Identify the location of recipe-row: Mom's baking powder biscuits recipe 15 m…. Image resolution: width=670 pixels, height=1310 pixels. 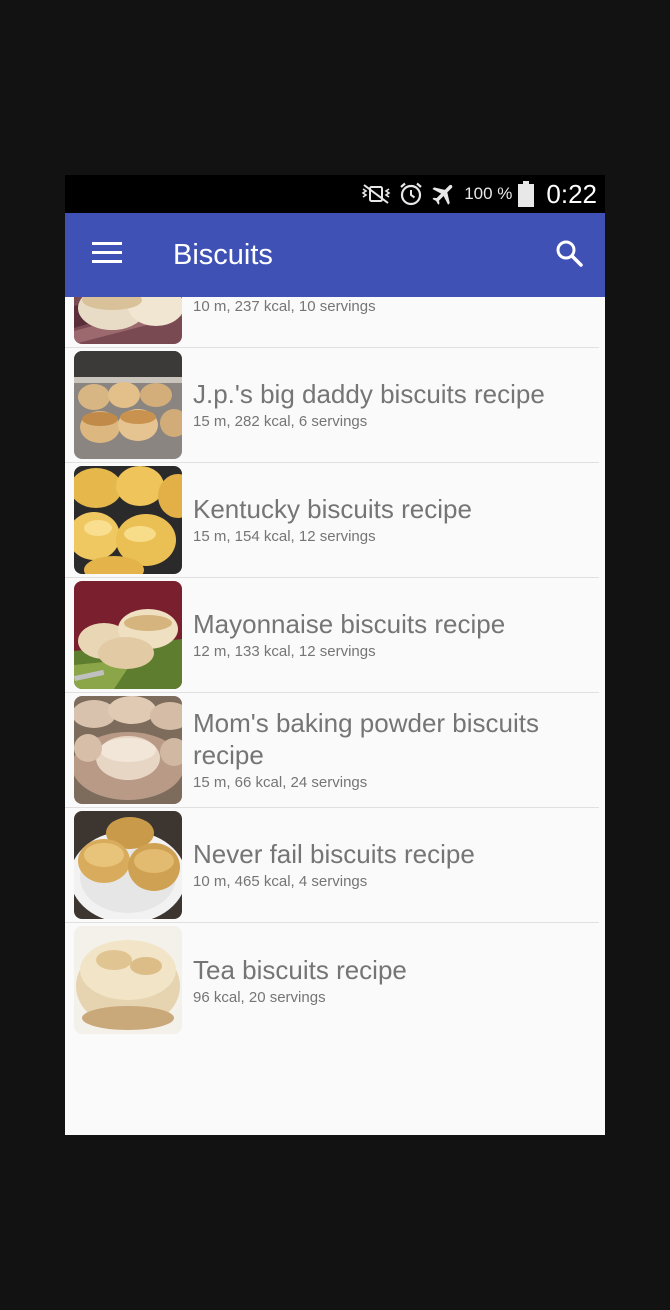
(332, 750).